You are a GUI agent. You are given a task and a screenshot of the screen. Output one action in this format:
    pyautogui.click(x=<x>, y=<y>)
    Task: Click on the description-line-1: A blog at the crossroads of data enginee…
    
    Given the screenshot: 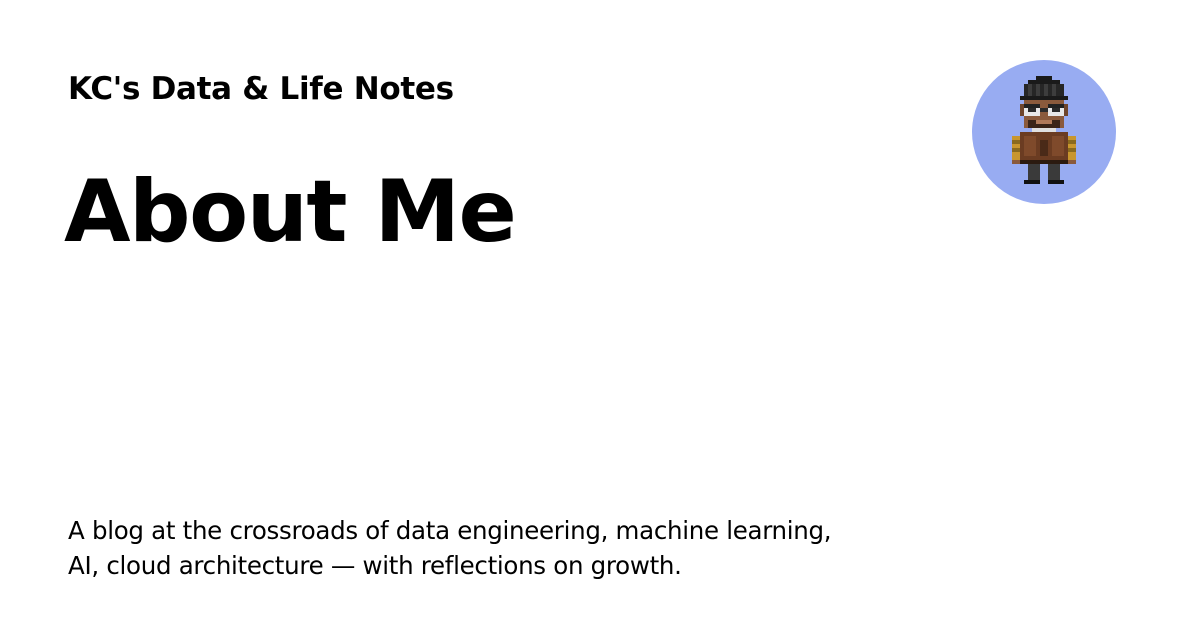 What is the action you would take?
    pyautogui.click(x=450, y=530)
    